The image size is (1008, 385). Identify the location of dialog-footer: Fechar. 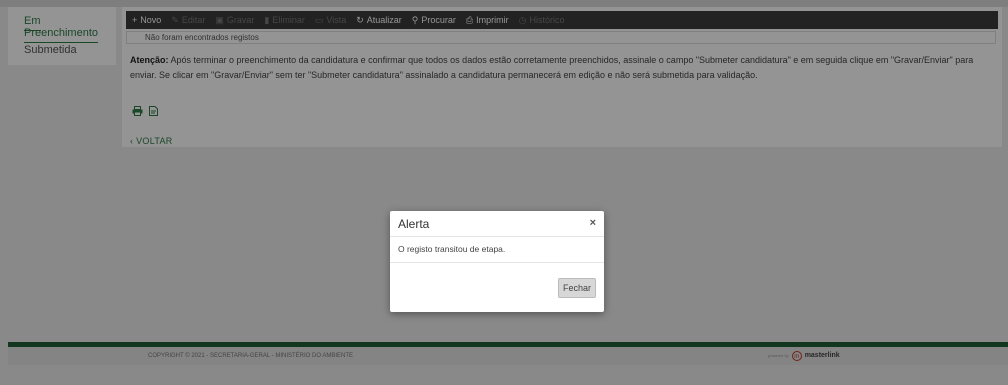
(497, 287).